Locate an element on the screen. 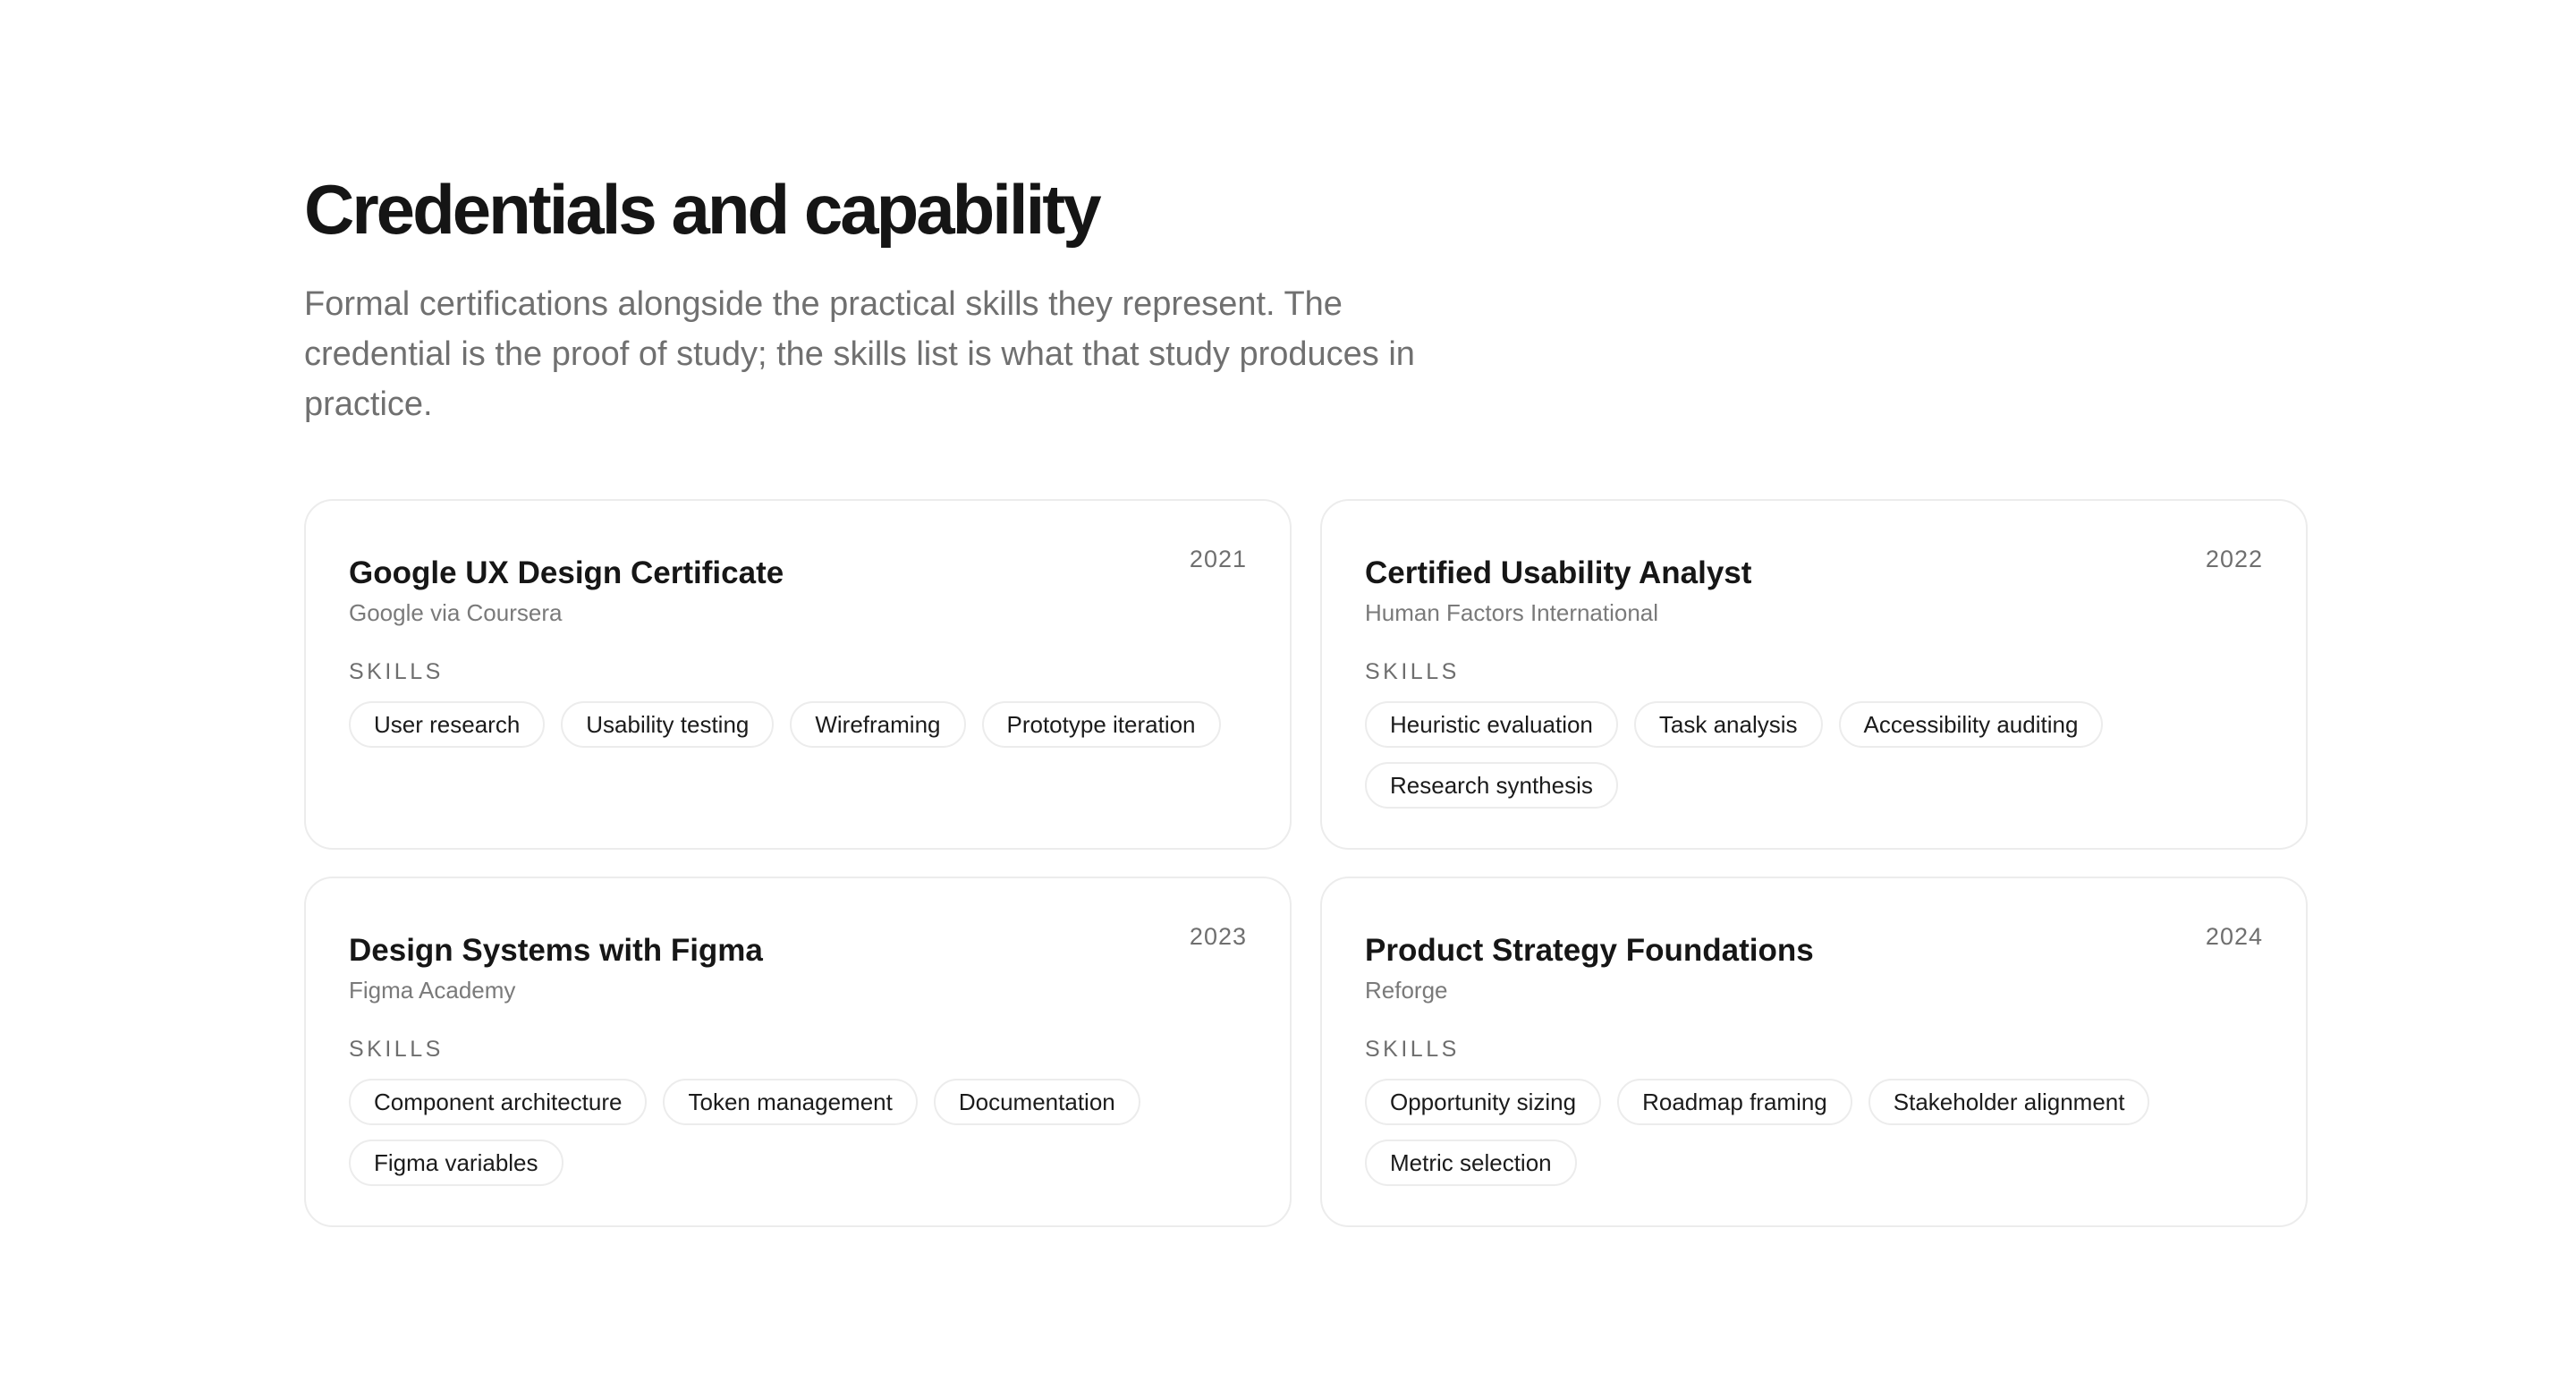  credential-year: 2023 is located at coordinates (1218, 936).